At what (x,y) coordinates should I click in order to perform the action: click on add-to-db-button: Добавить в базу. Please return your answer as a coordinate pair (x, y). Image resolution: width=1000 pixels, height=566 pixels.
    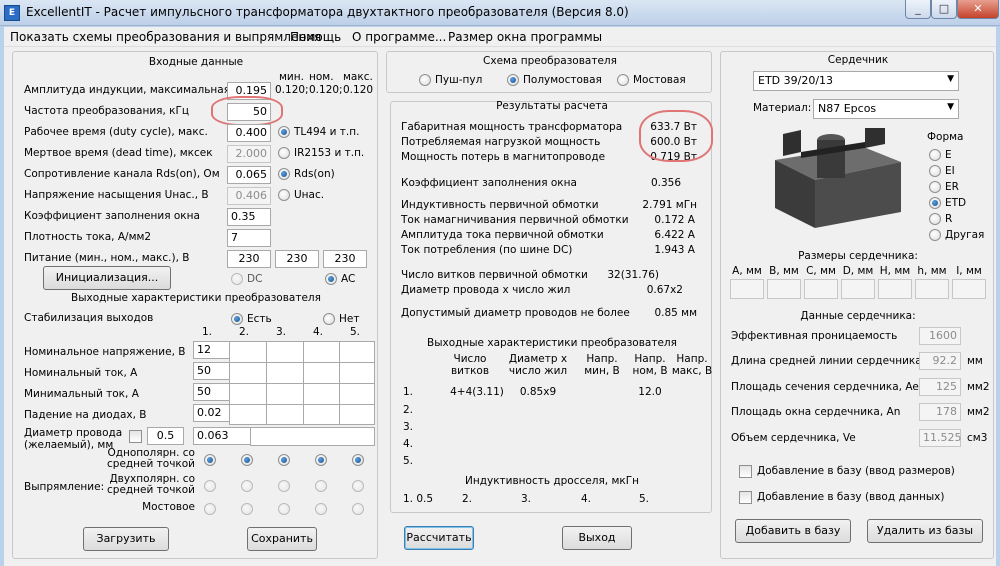
    Looking at the image, I should click on (793, 531).